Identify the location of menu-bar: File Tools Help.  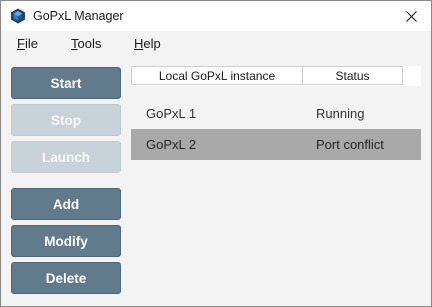
(216, 44).